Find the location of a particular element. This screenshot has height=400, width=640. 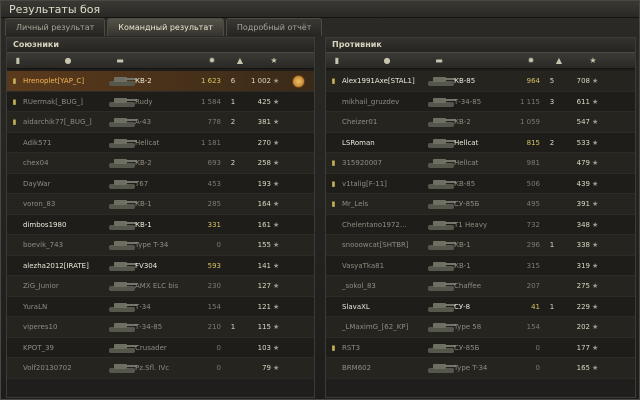

kills-value: 3 is located at coordinates (552, 101).